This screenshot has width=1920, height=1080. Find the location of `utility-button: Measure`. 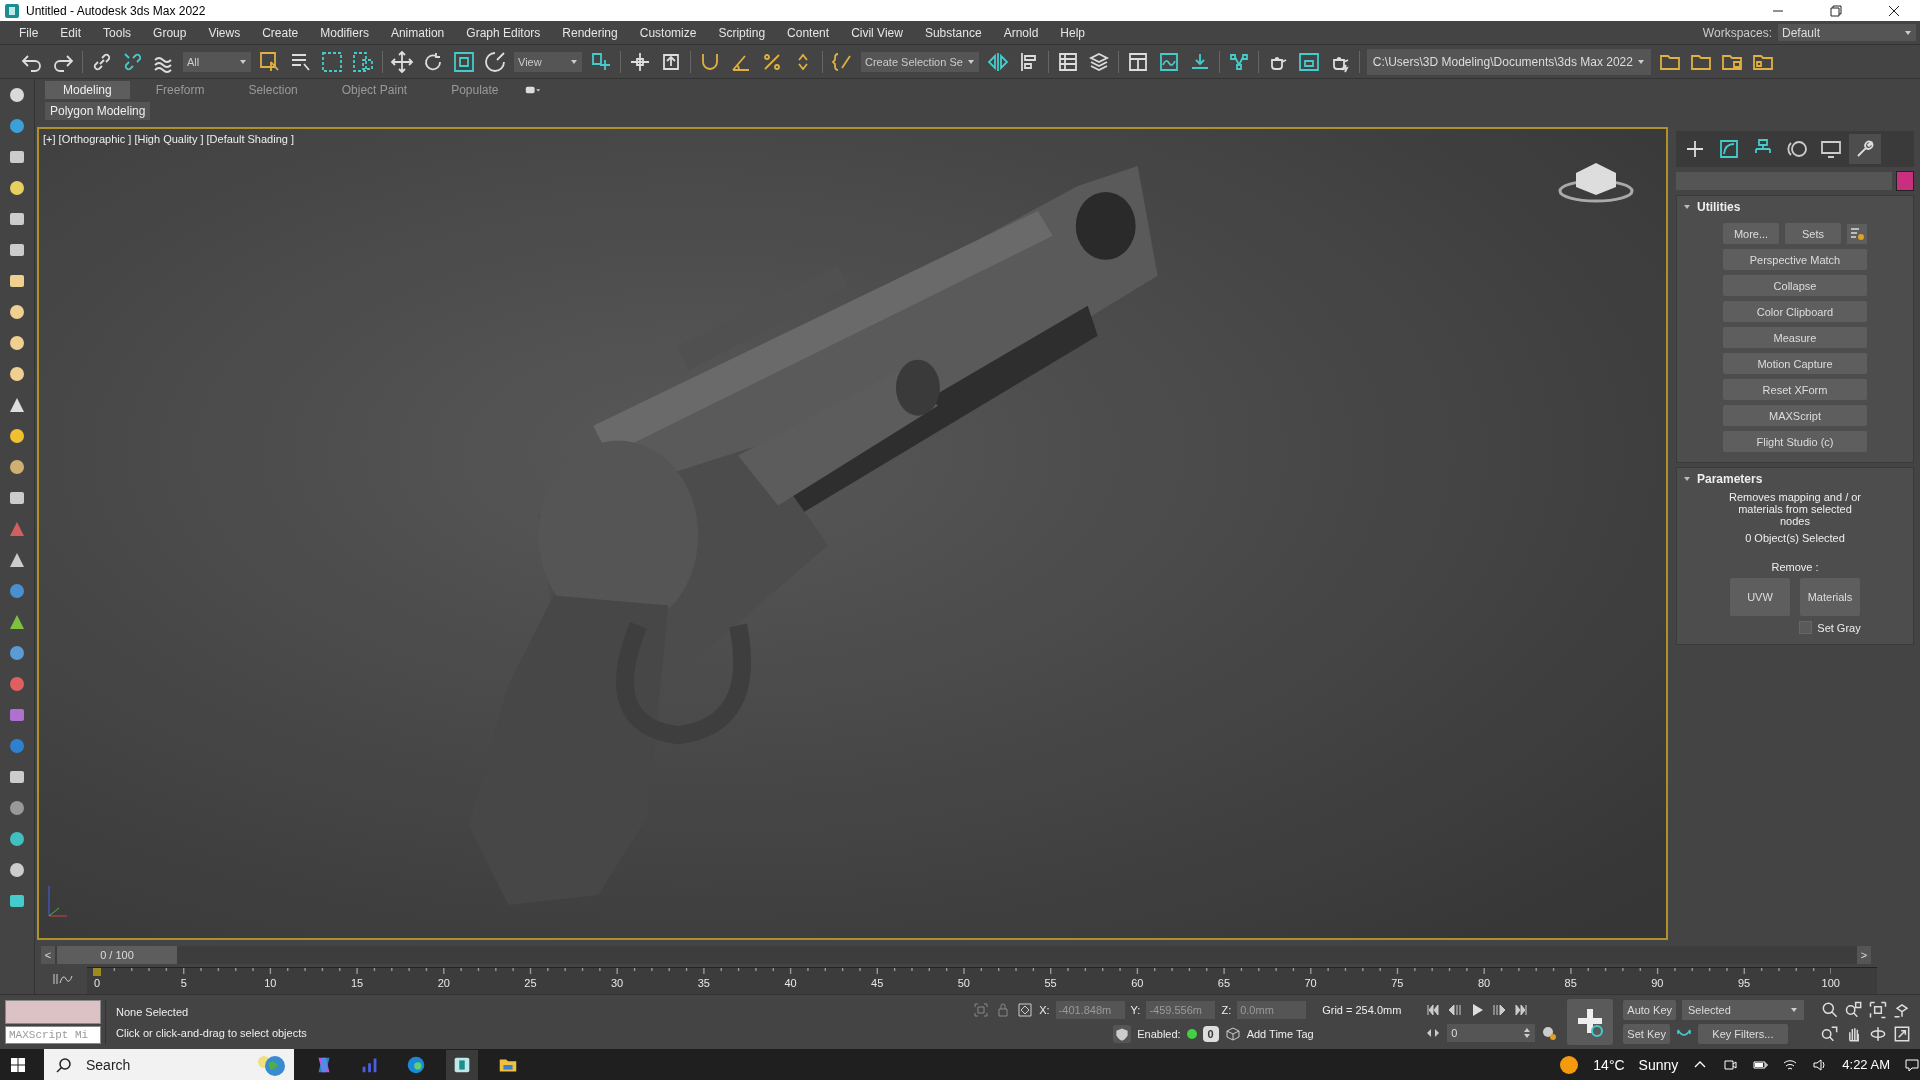

utility-button: Measure is located at coordinates (1795, 337).